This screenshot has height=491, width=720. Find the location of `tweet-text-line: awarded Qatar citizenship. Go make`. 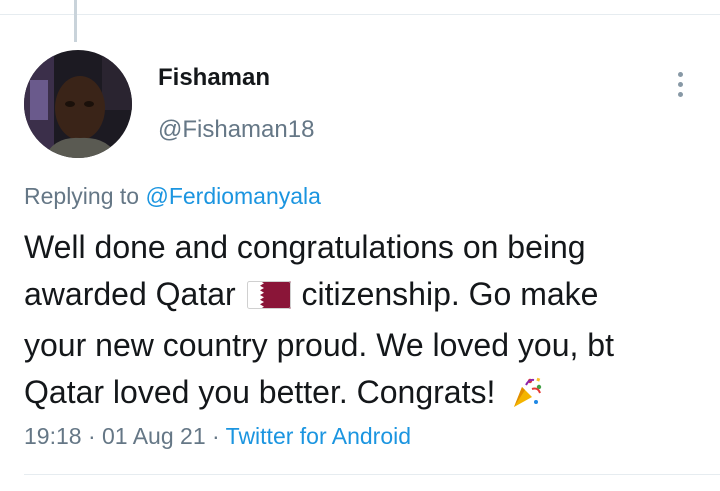

tweet-text-line: awarded Qatar citizenship. Go make is located at coordinates (364, 296).